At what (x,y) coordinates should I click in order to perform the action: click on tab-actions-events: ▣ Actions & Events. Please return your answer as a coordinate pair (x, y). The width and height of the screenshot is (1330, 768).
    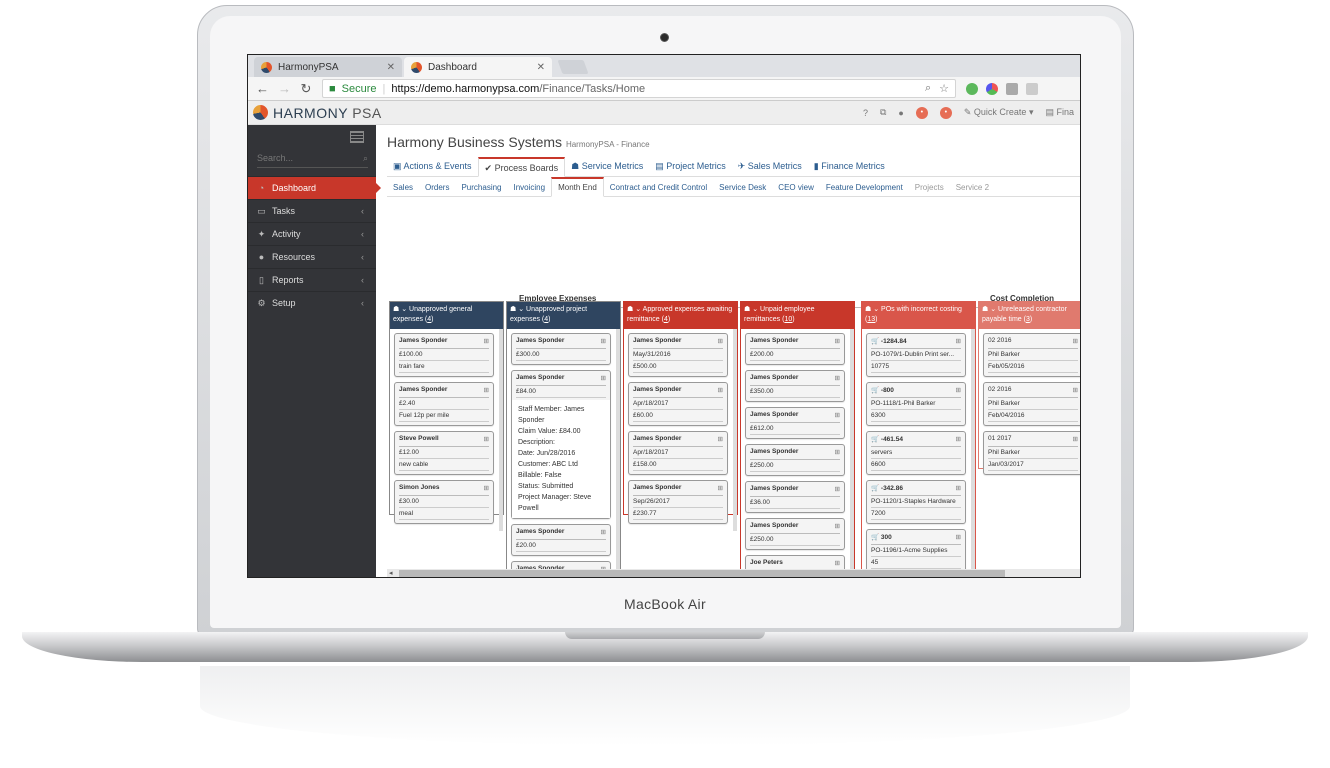
    Looking at the image, I should click on (432, 166).